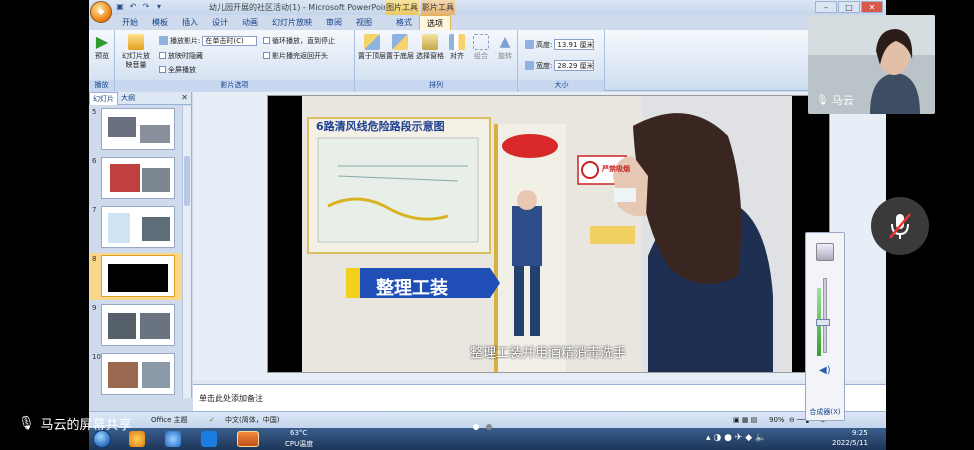 This screenshot has width=974, height=450. What do you see at coordinates (574, 44) in the screenshot?
I see `height-input: 13.91 厘米` at bounding box center [574, 44].